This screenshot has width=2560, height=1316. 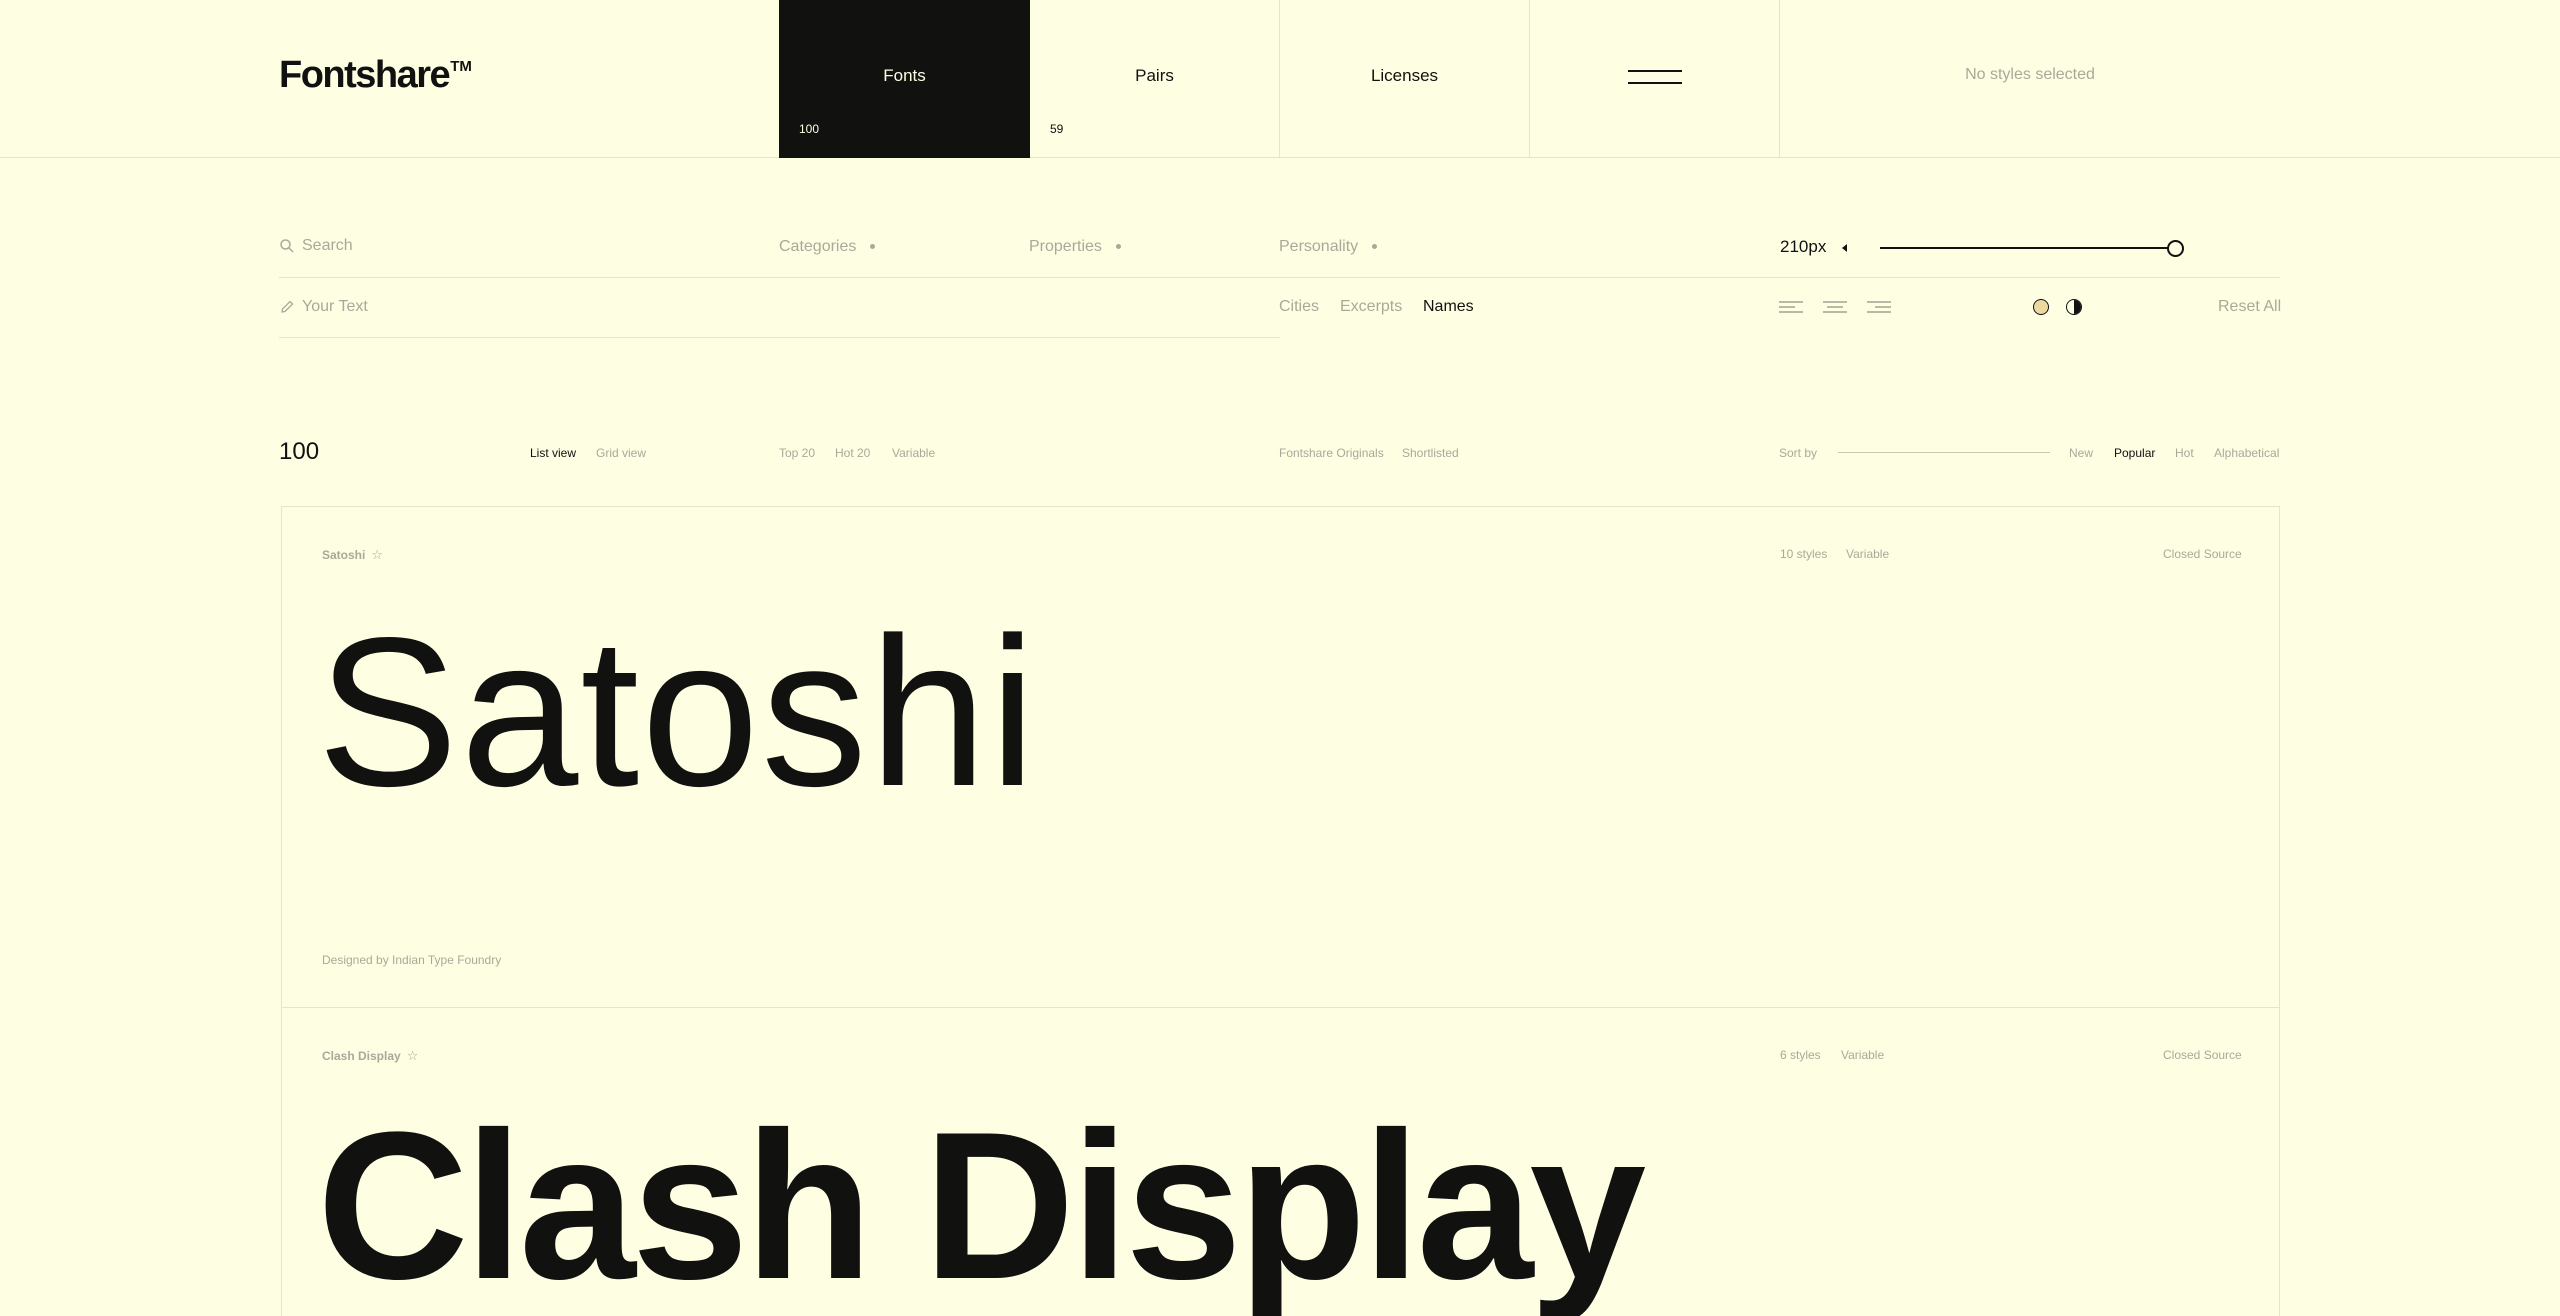 I want to click on nav-tab-count: 100, so click(x=809, y=129).